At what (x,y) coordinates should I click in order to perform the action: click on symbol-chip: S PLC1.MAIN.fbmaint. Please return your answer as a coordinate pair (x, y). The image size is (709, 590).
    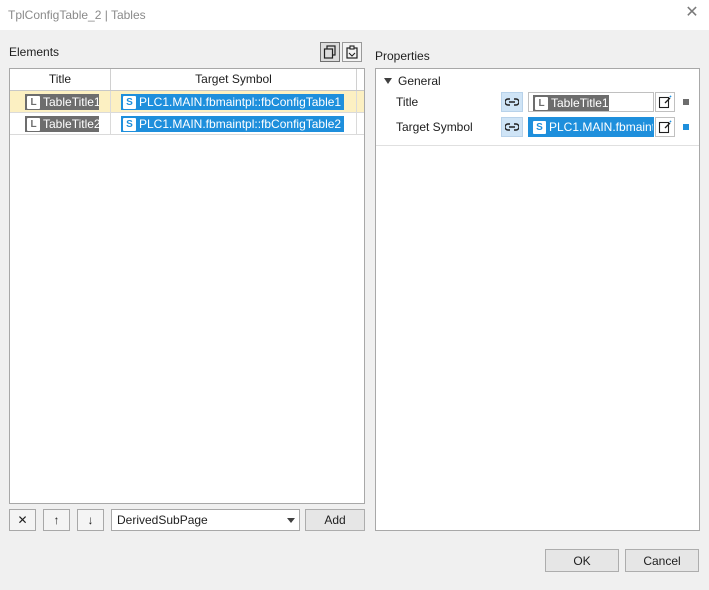
    Looking at the image, I should click on (592, 127).